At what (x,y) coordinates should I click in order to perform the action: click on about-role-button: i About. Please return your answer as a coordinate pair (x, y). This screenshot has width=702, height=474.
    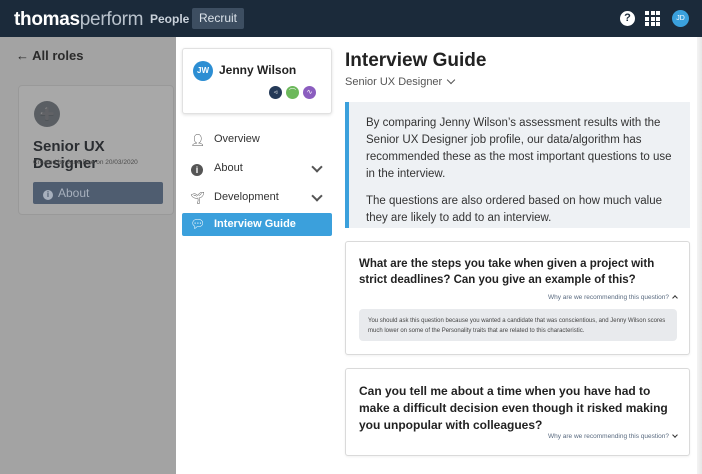
    Looking at the image, I should click on (98, 193).